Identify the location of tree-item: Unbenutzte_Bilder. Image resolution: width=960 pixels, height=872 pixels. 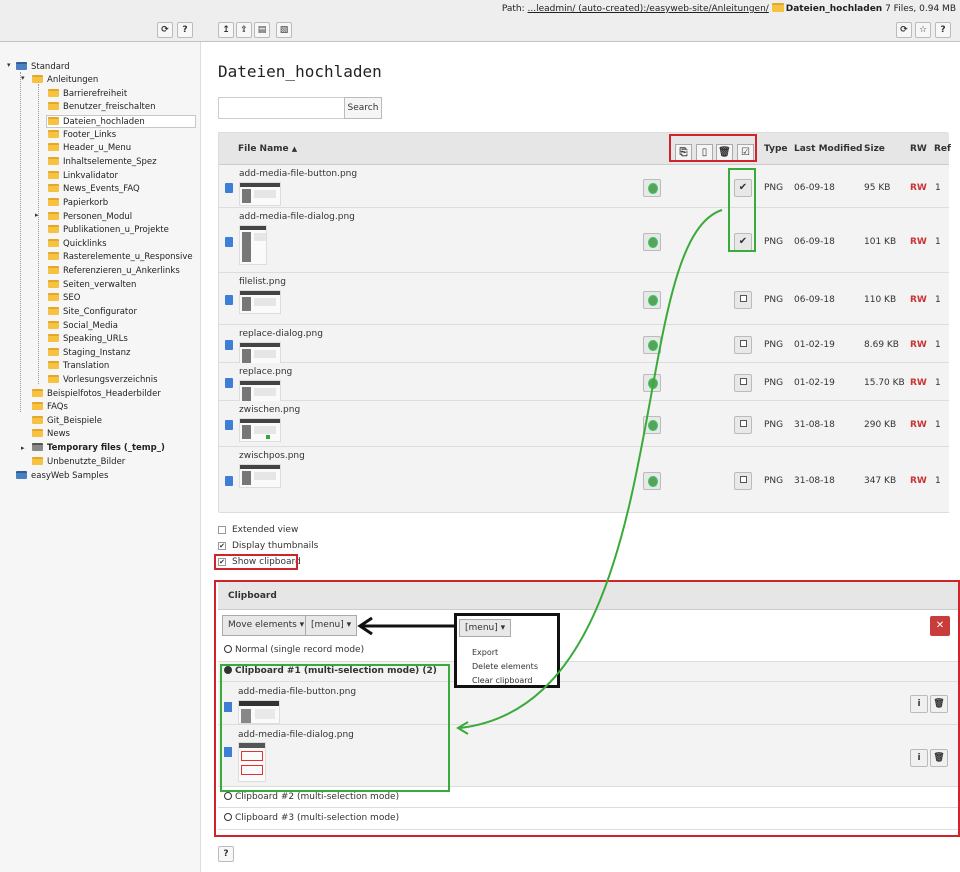
(78, 462).